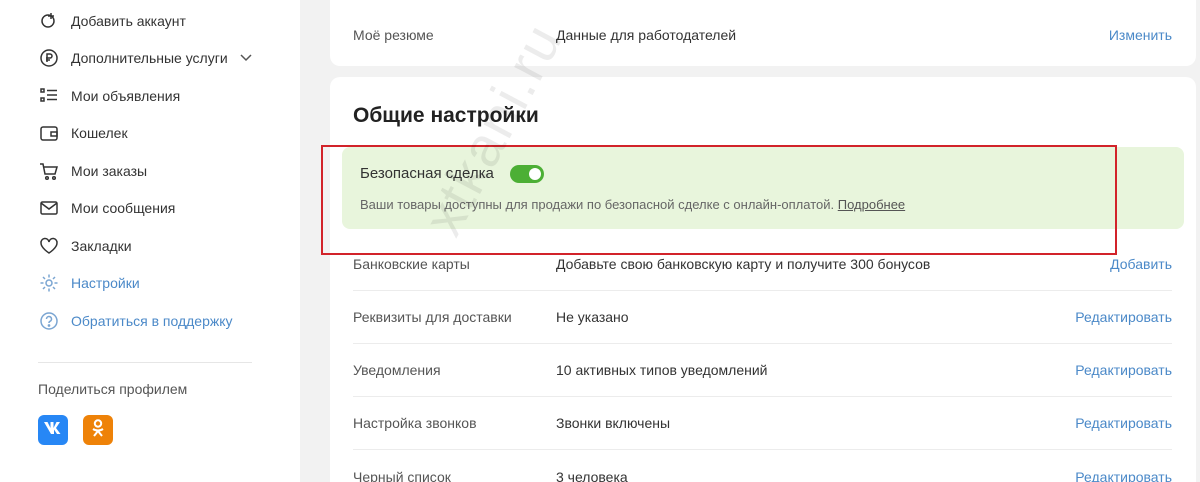 The image size is (1200, 482). Describe the element at coordinates (402, 475) in the screenshot. I see `row-label: Черный список` at that location.